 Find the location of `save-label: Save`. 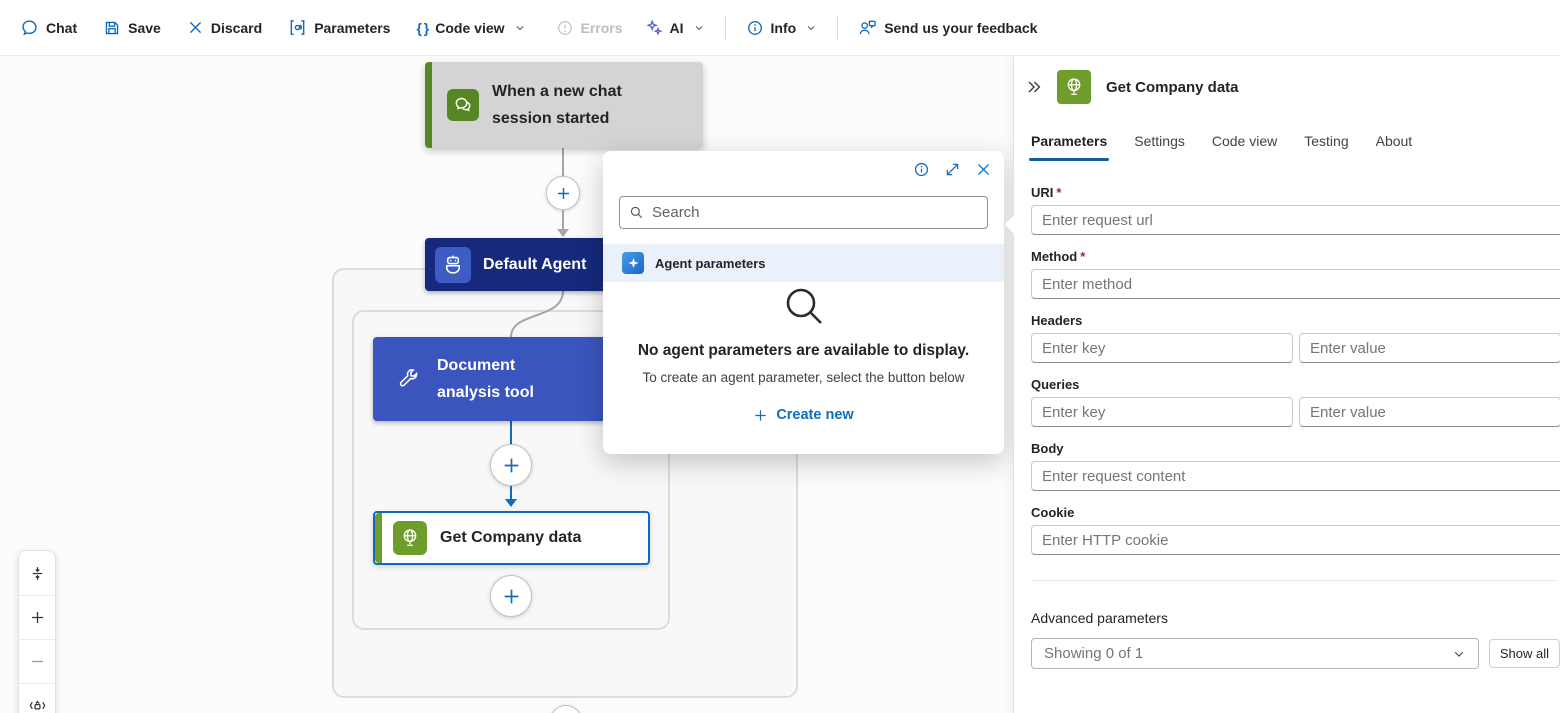

save-label: Save is located at coordinates (144, 27).